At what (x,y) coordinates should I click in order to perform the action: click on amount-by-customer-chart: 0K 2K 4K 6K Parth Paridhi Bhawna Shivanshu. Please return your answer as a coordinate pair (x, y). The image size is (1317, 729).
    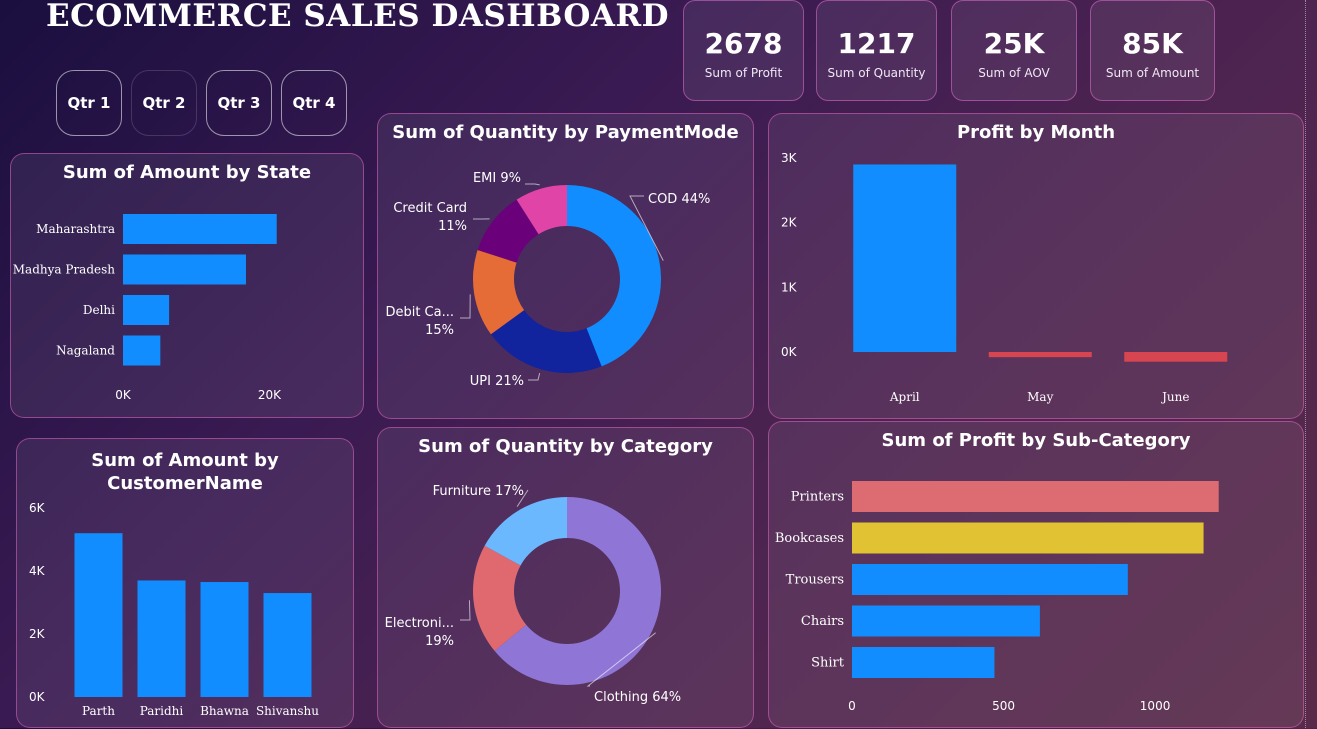
    Looking at the image, I should click on (186, 584).